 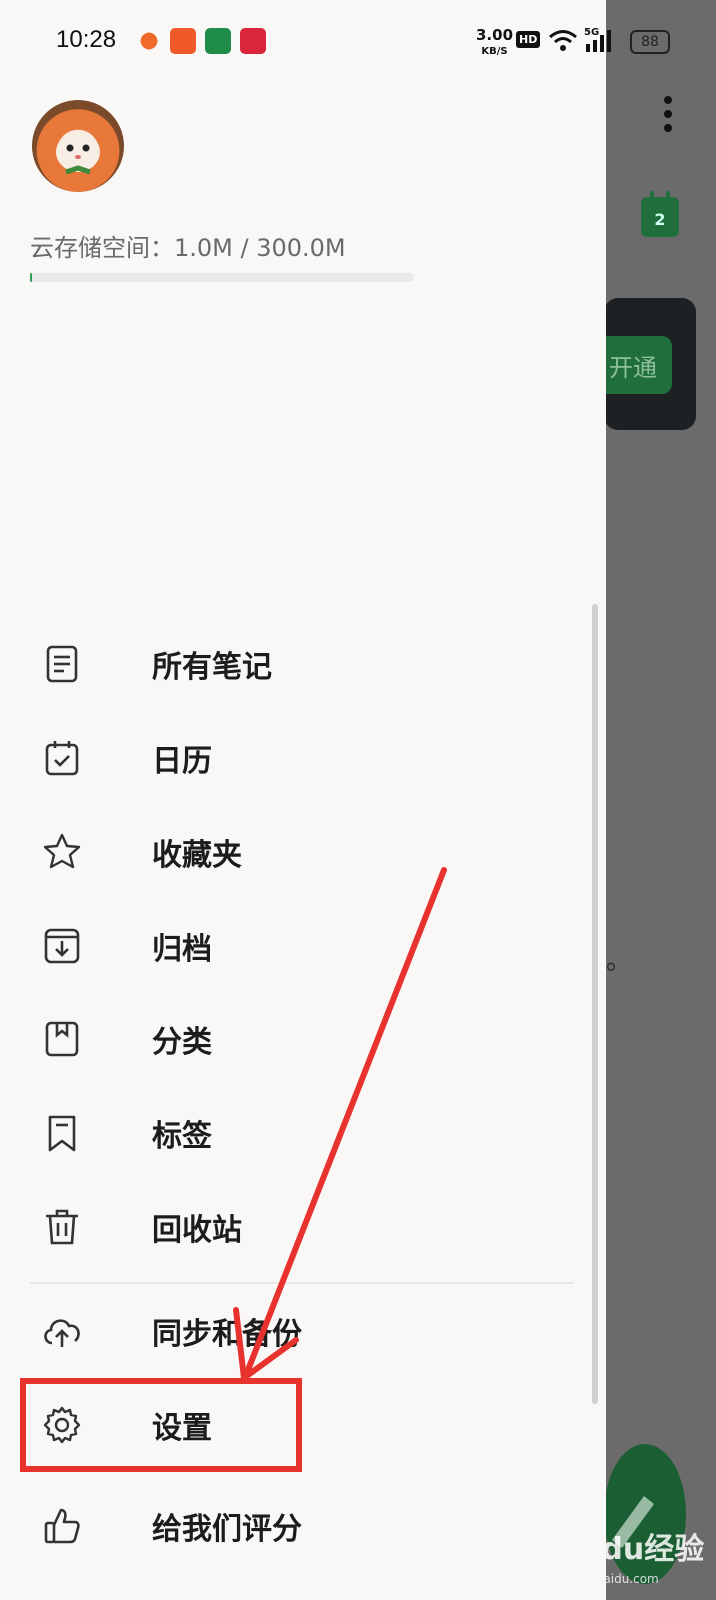 What do you see at coordinates (340, 1124) in the screenshot?
I see `annotation-arrow` at bounding box center [340, 1124].